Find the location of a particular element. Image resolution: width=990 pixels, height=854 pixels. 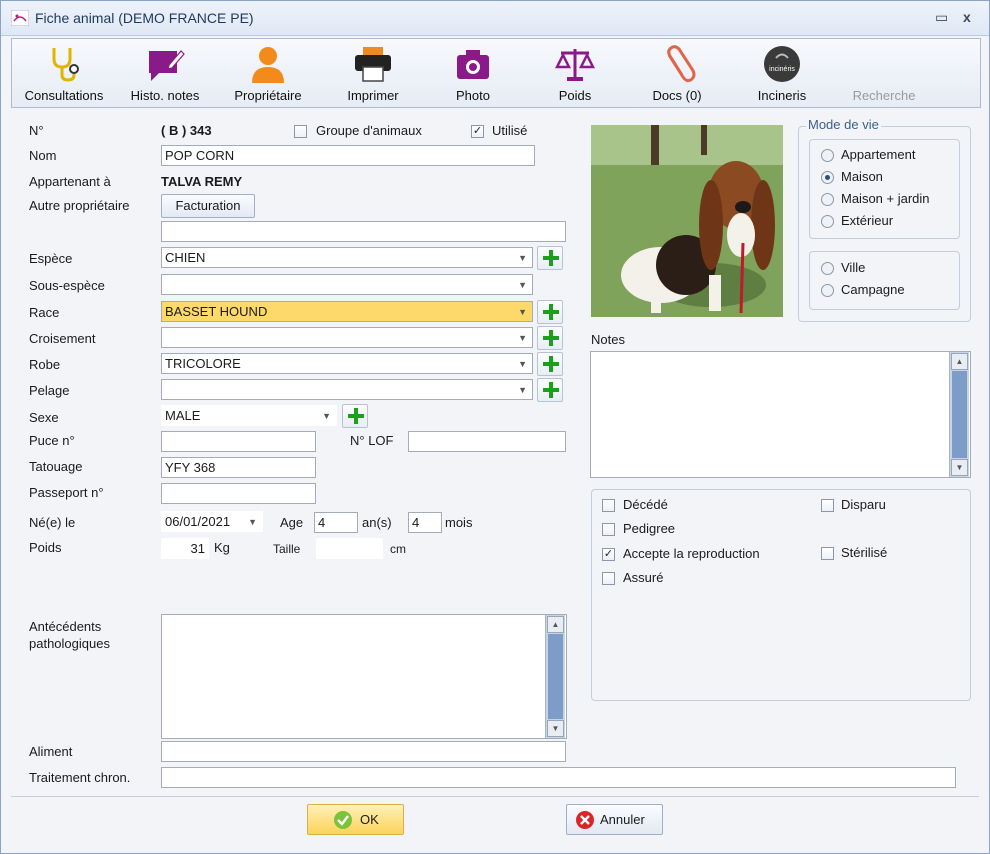

passeport-input is located at coordinates (238, 493).